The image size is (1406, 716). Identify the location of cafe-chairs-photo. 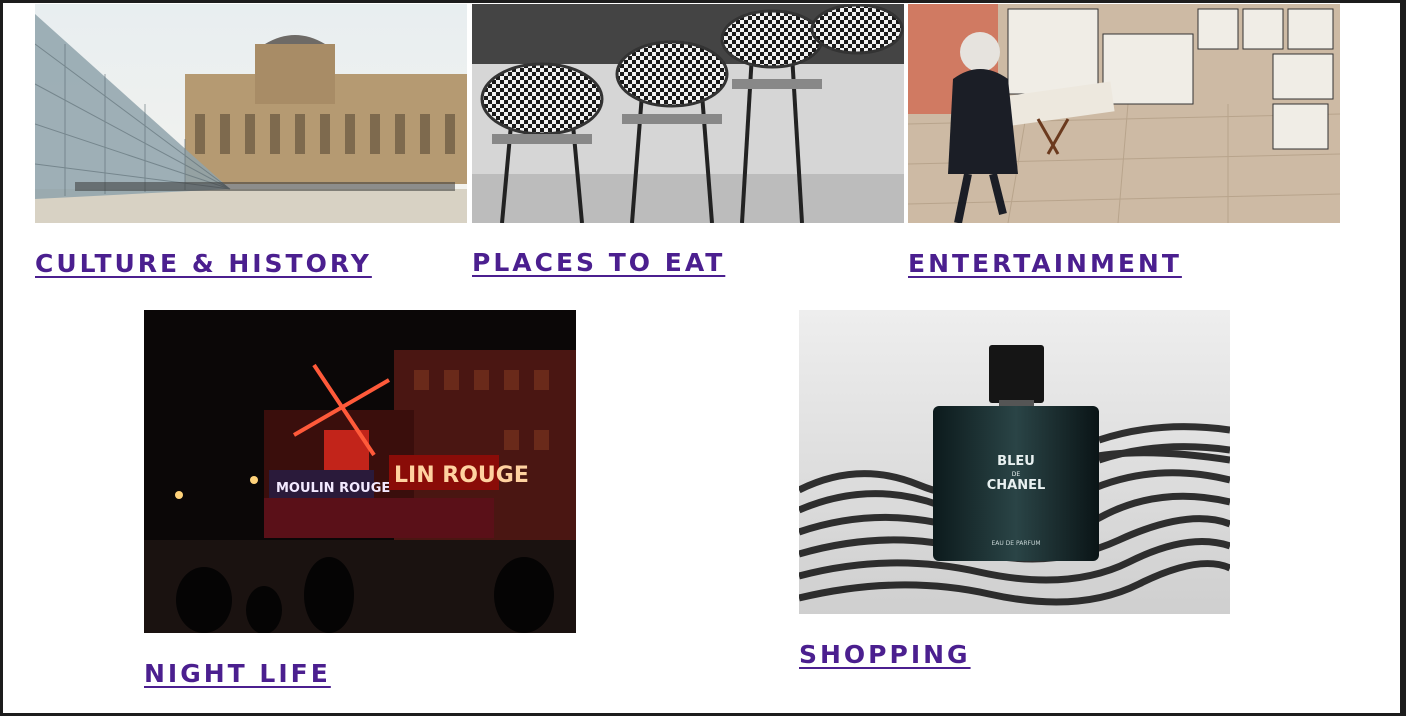
(688, 113).